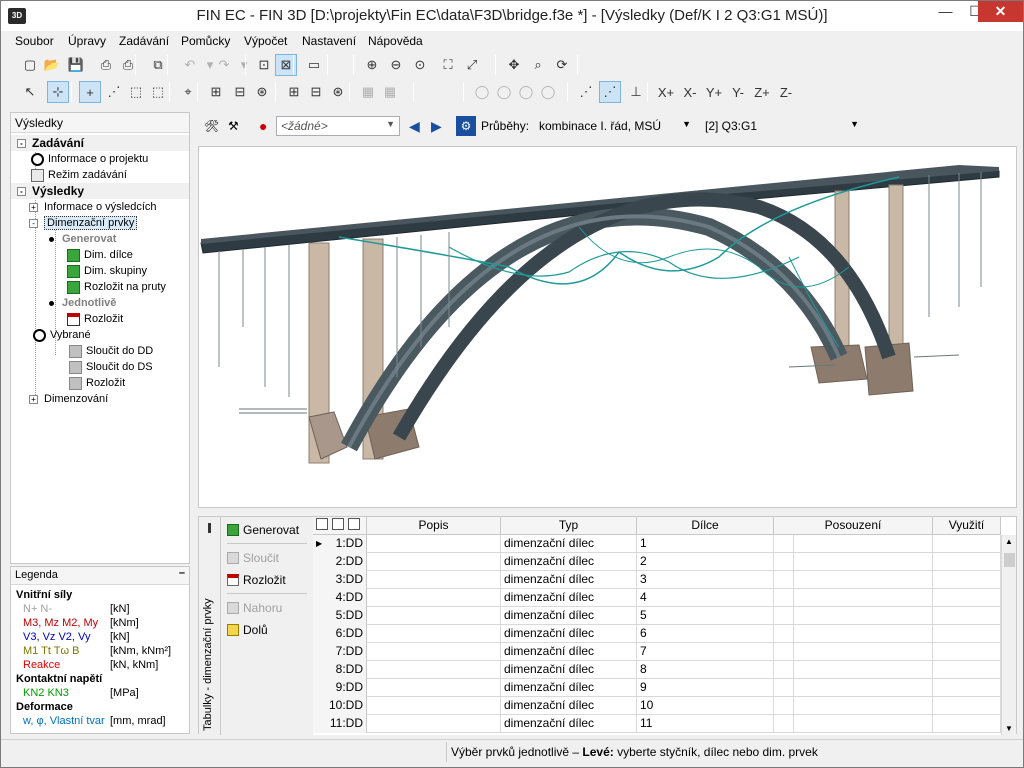 This screenshot has height=768, width=1024. What do you see at coordinates (52, 65) in the screenshot?
I see `open-folder-icon: 📂` at bounding box center [52, 65].